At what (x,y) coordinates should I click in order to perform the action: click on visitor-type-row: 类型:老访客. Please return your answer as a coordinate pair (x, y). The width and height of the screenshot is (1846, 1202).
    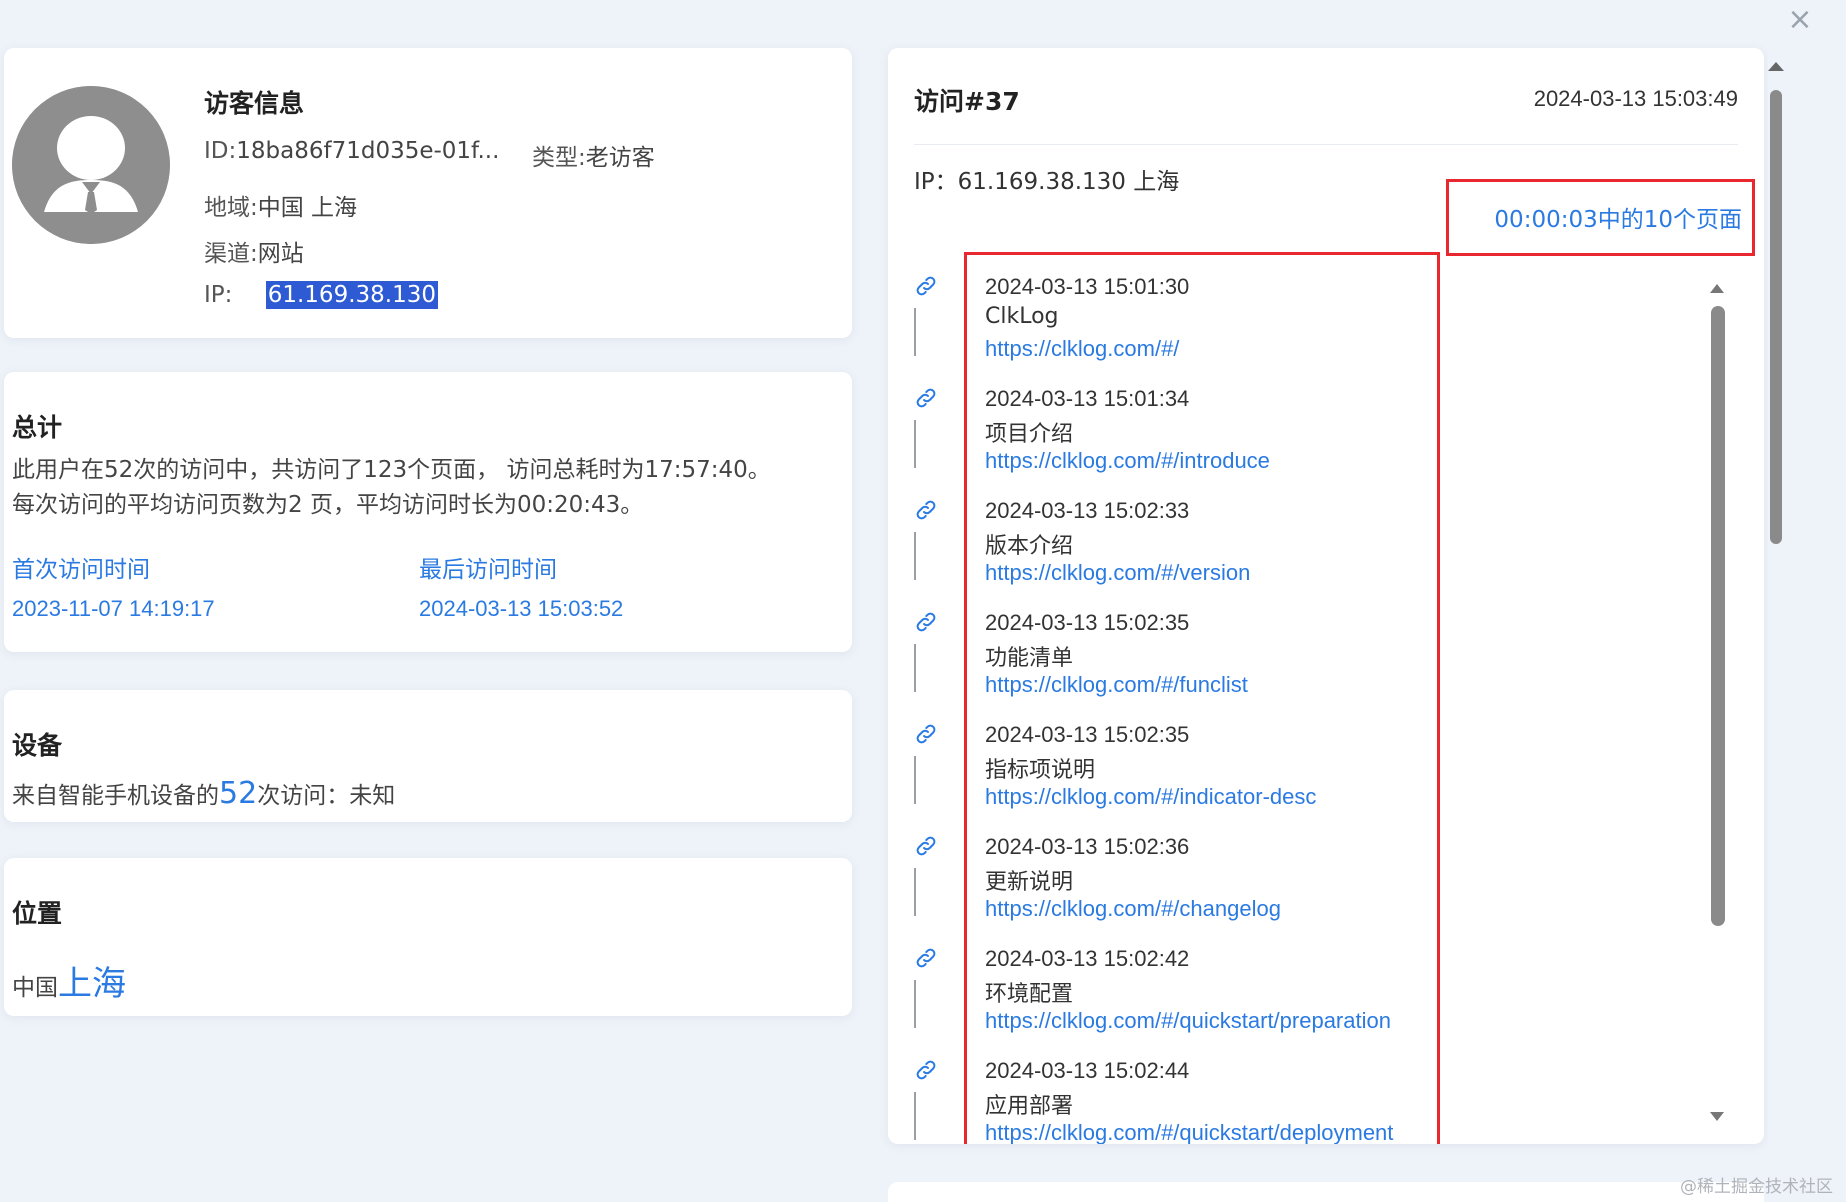
    Looking at the image, I should click on (593, 155).